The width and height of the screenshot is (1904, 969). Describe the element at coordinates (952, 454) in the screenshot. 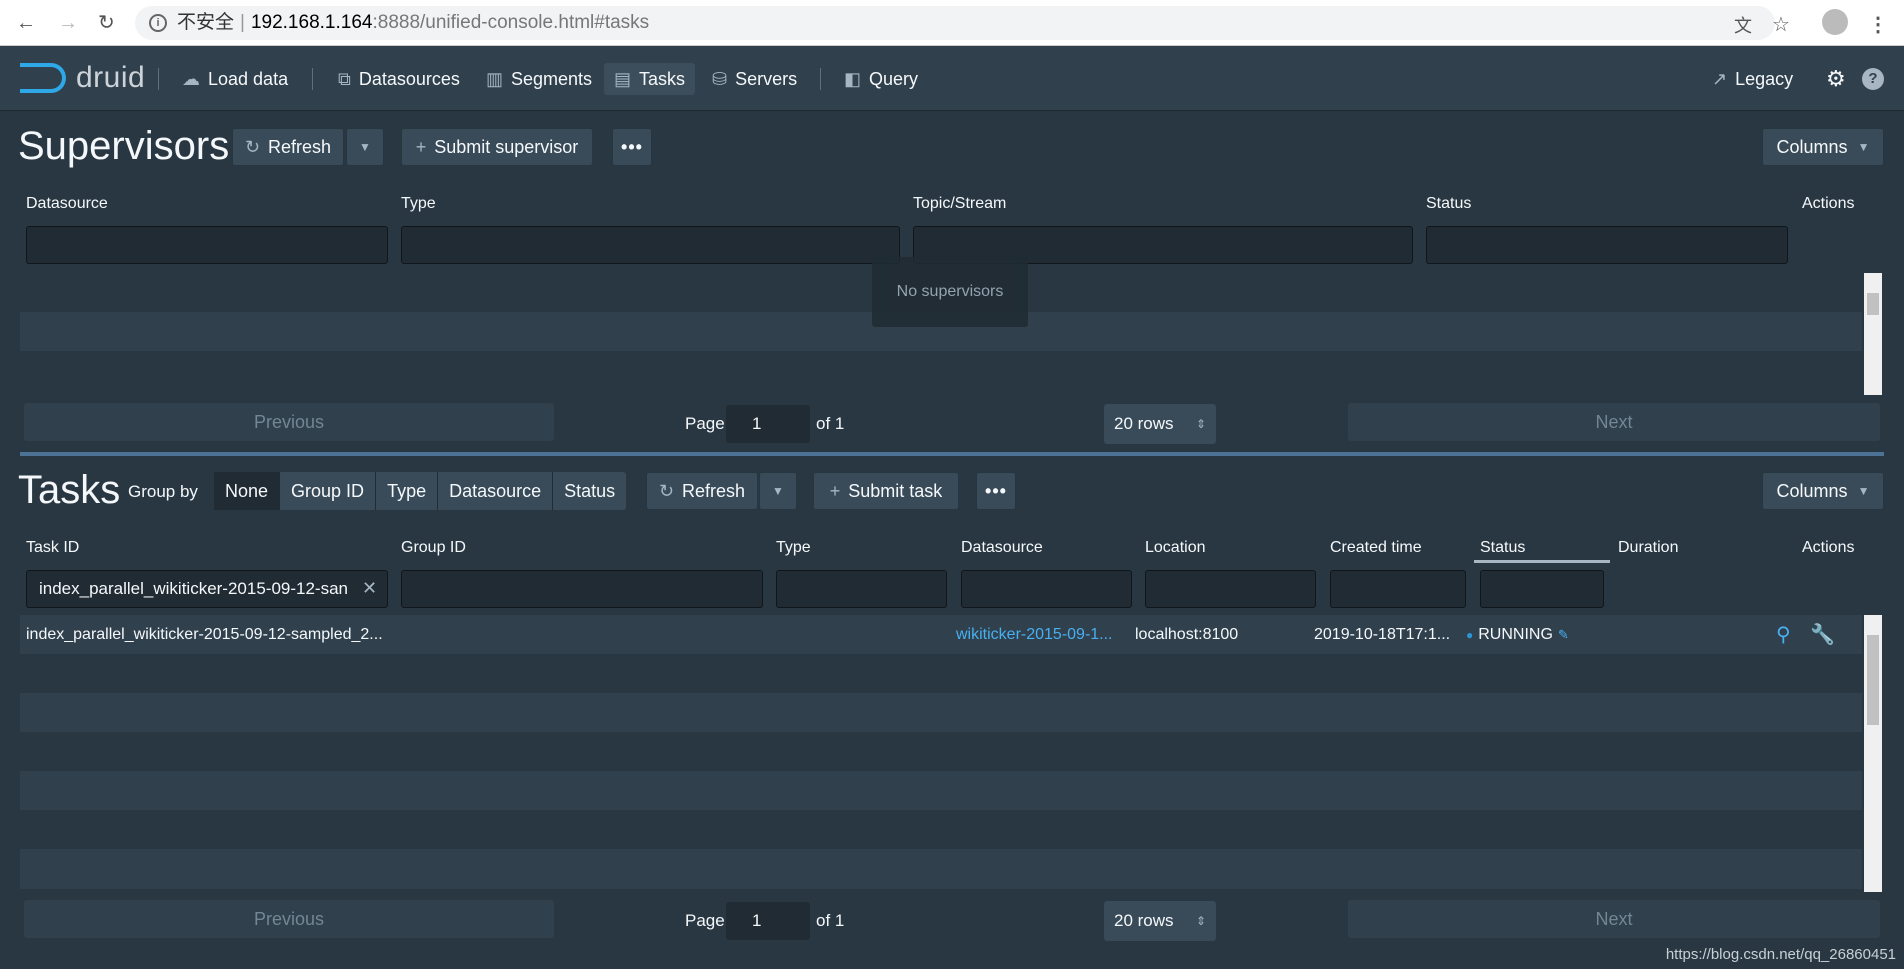

I see `section-divider` at that location.